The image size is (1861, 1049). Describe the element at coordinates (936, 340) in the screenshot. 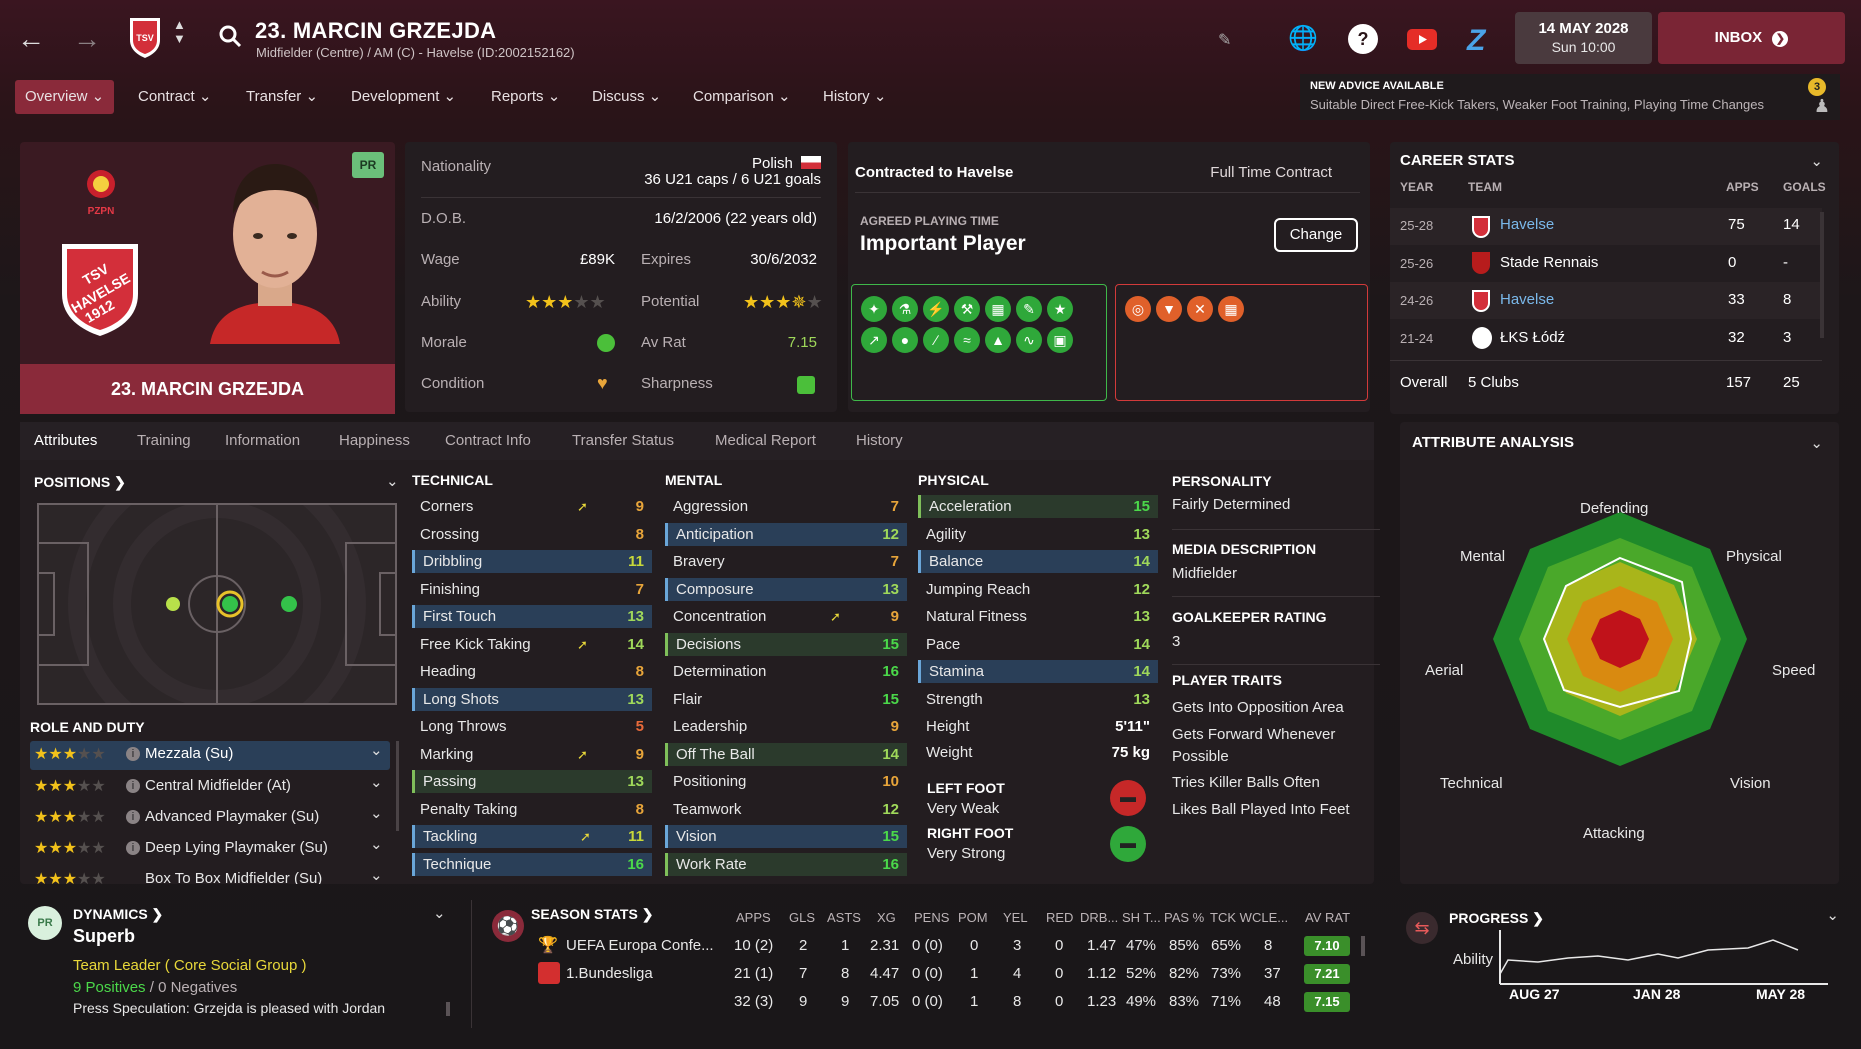

I see `strength-icon-10: ∕` at that location.